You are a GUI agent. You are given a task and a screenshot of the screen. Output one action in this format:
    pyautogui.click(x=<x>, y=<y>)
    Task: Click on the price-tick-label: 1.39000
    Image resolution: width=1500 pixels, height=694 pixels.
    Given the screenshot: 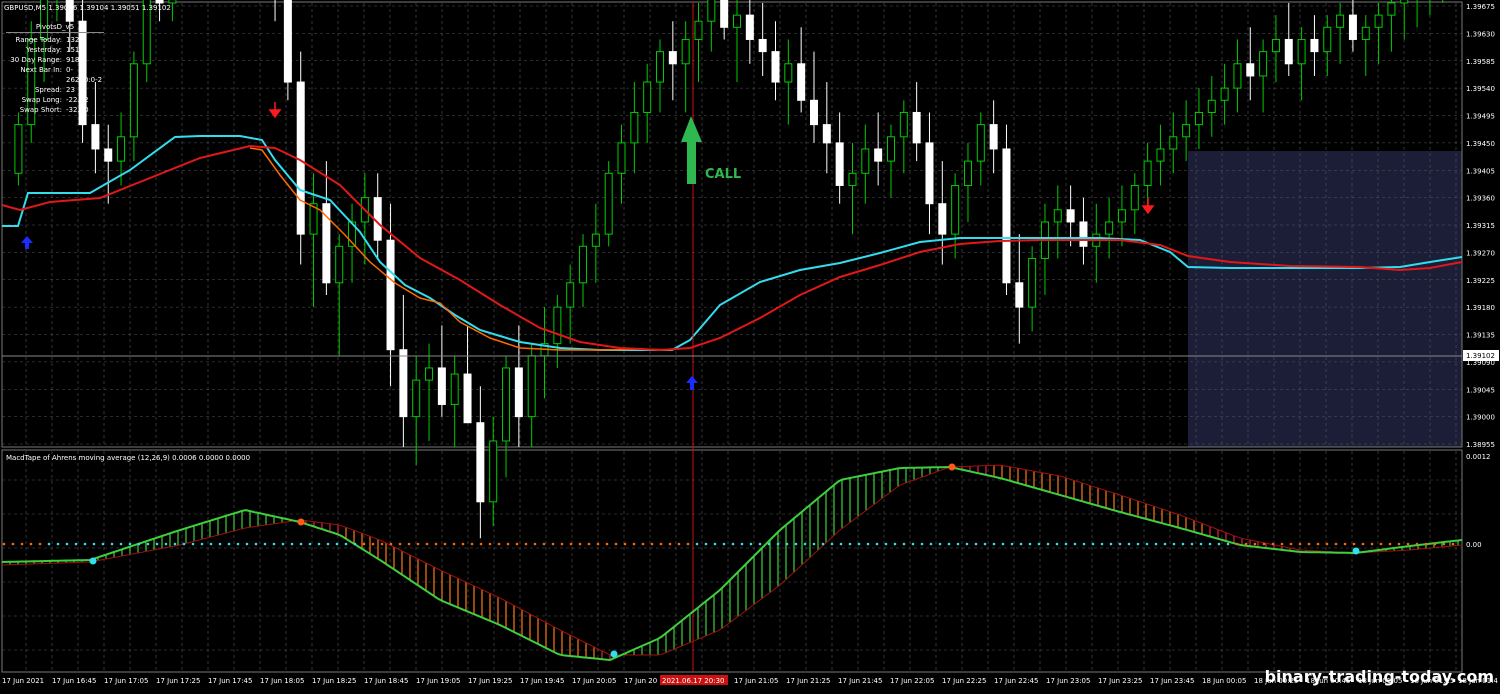 What is the action you would take?
    pyautogui.click(x=1480, y=418)
    